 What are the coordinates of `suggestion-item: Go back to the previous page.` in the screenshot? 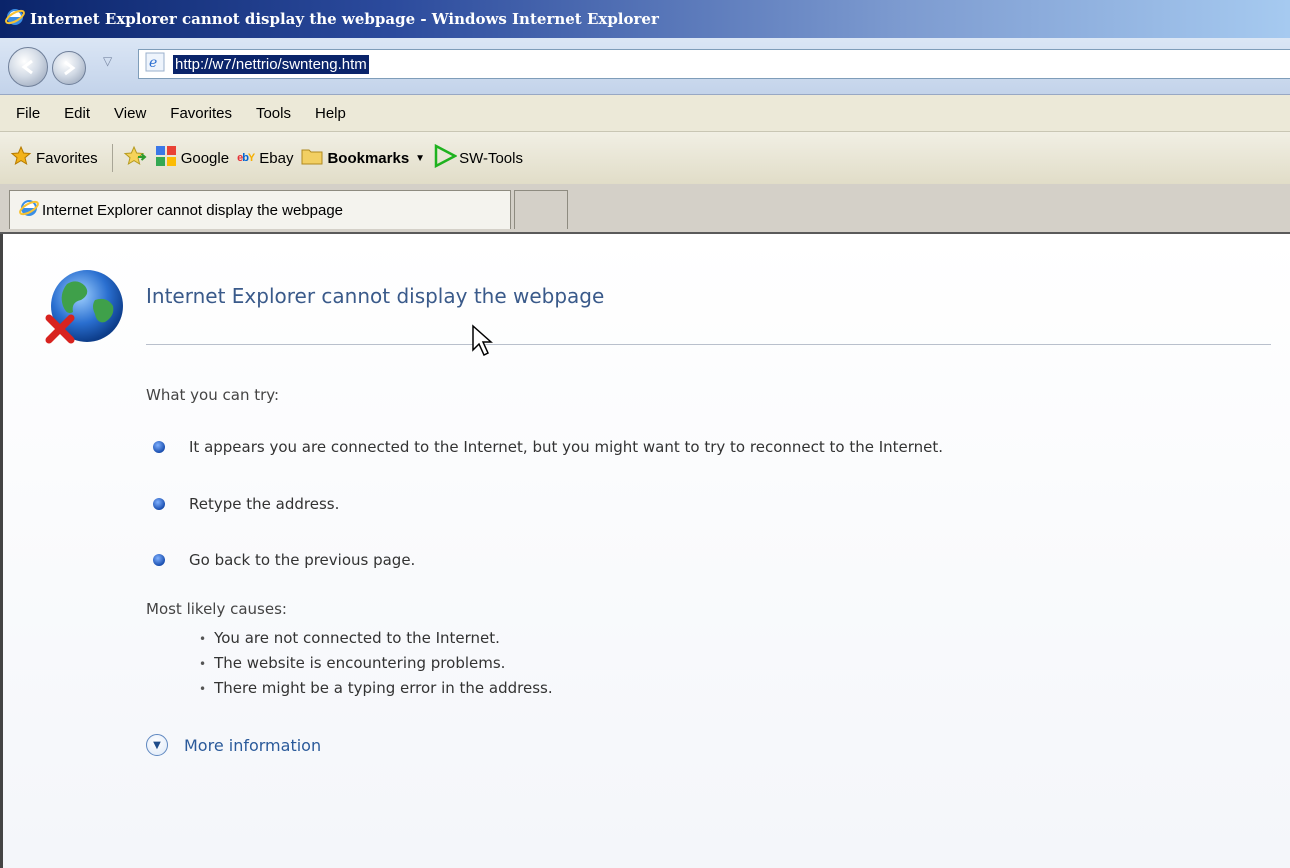 It's located at (284, 560).